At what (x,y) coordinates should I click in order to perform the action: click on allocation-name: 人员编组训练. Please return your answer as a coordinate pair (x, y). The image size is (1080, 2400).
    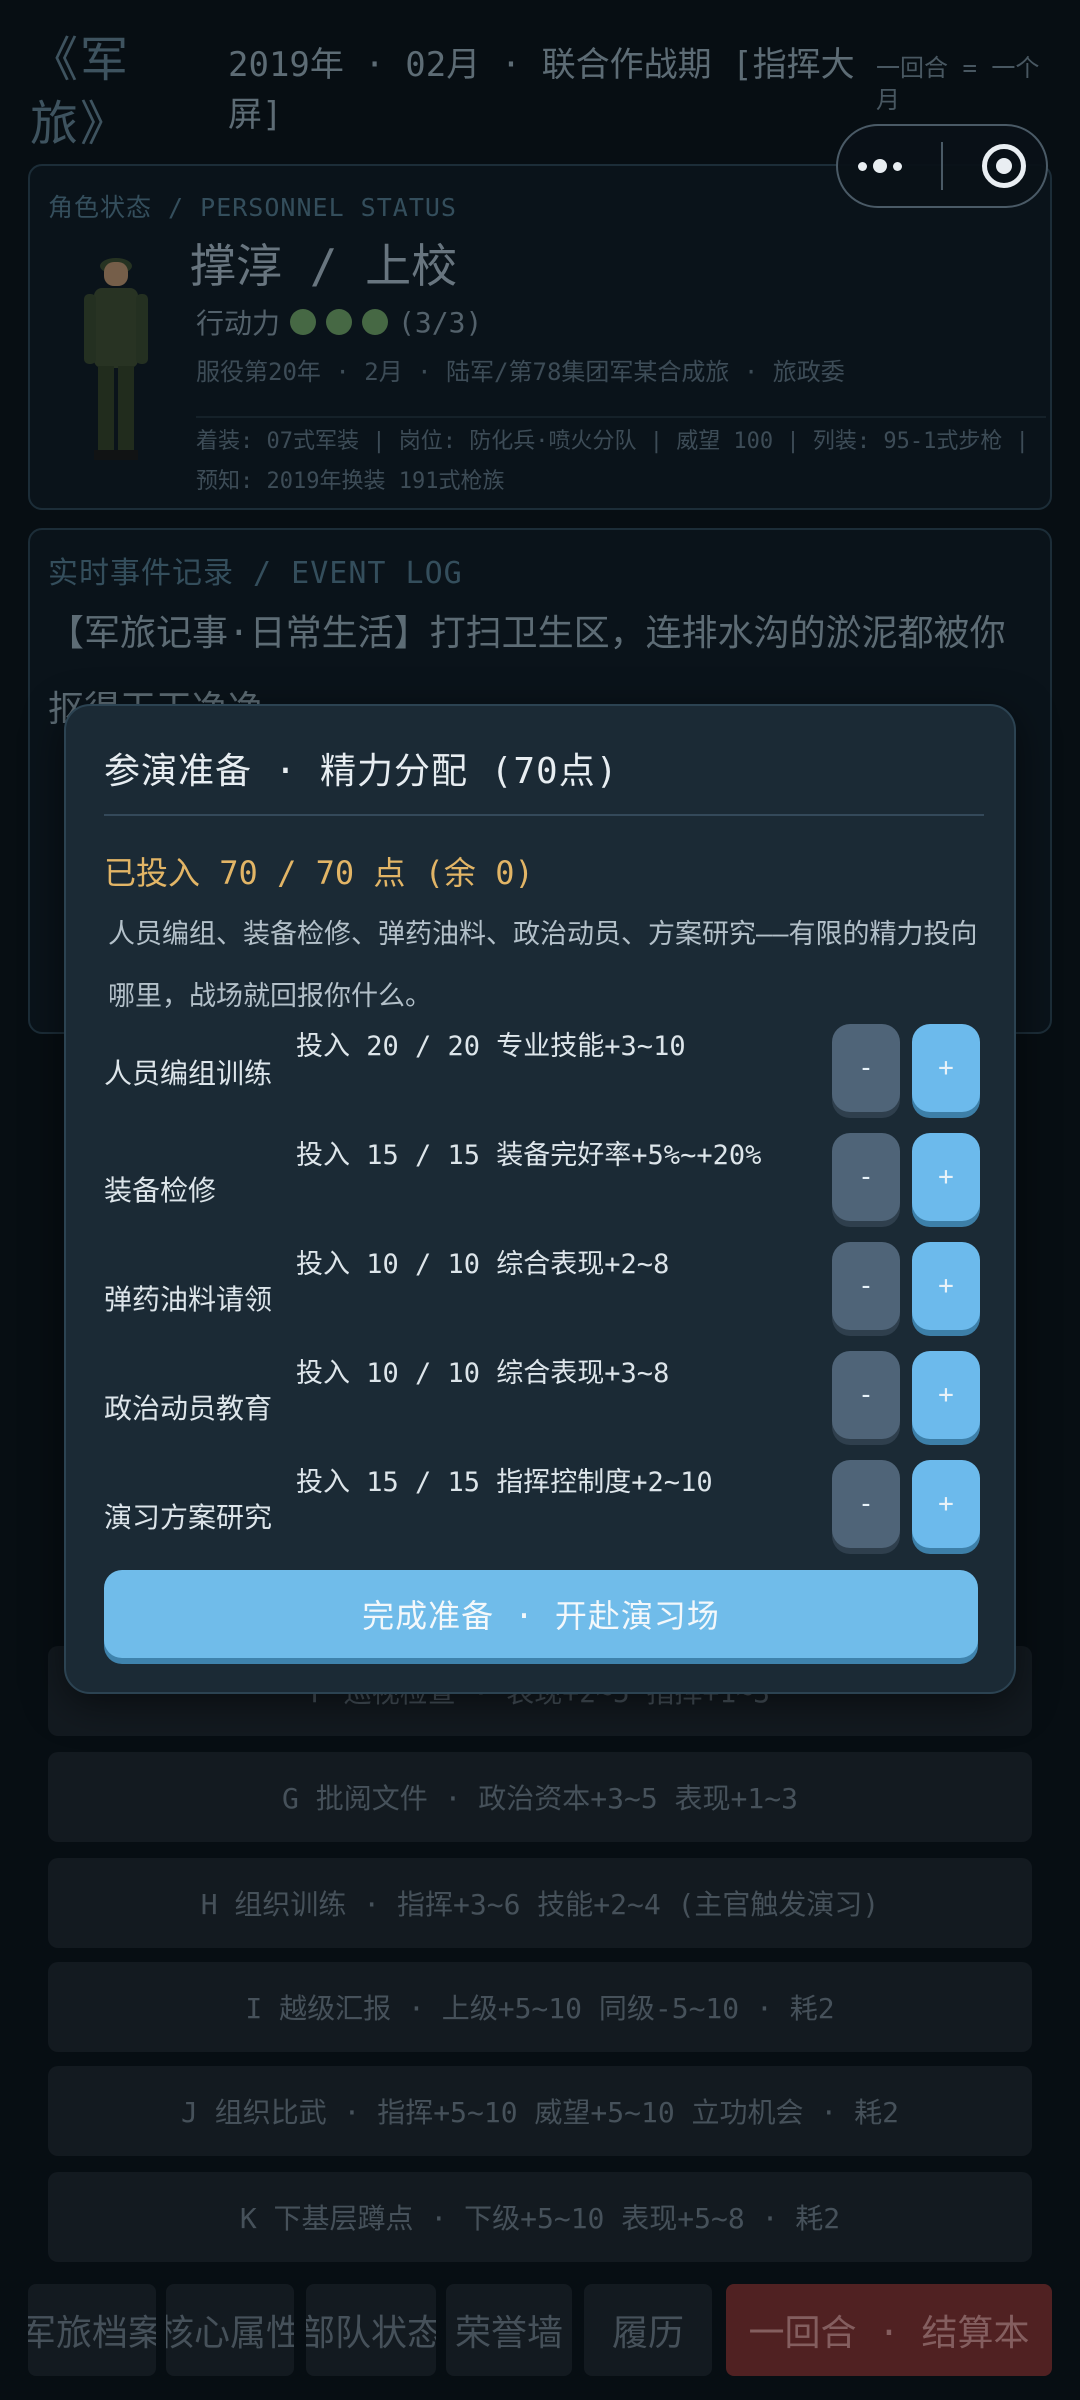
    Looking at the image, I should click on (188, 1073).